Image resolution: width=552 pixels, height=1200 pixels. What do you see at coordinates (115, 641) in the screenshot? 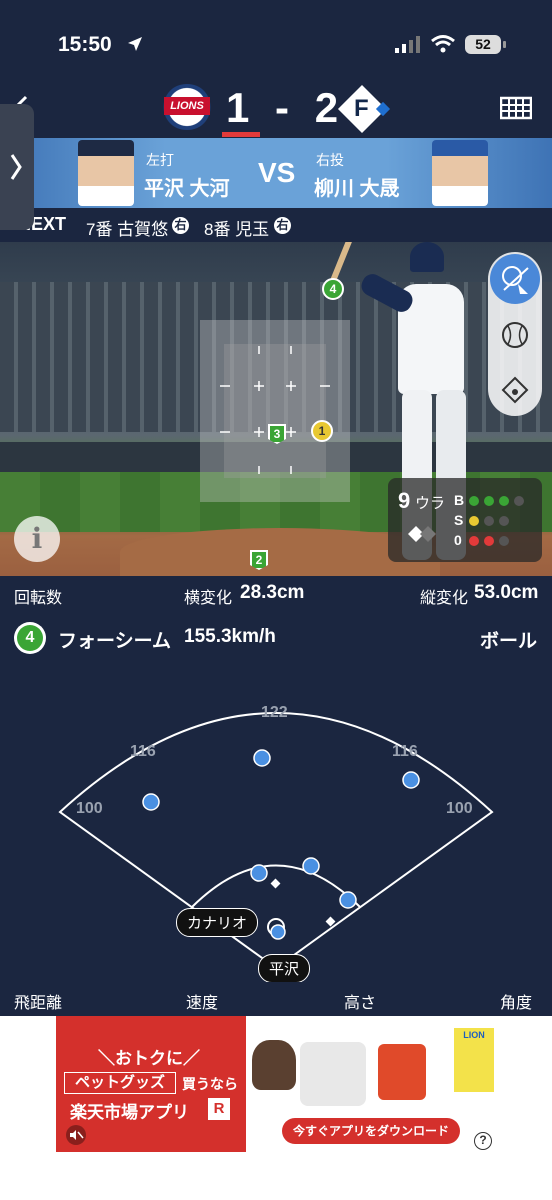
I see `pitch-type: フォーシーム` at bounding box center [115, 641].